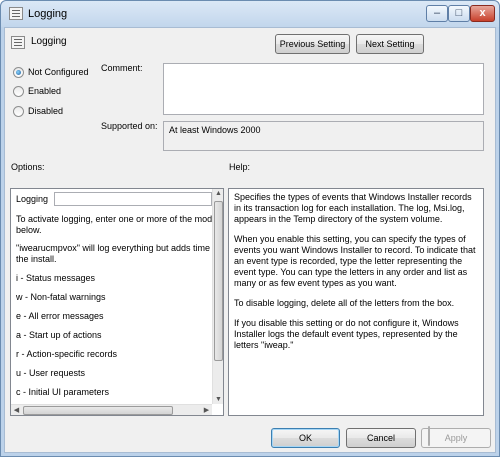 The height and width of the screenshot is (457, 500). I want to click on next-setting-button: Next Setting, so click(390, 44).